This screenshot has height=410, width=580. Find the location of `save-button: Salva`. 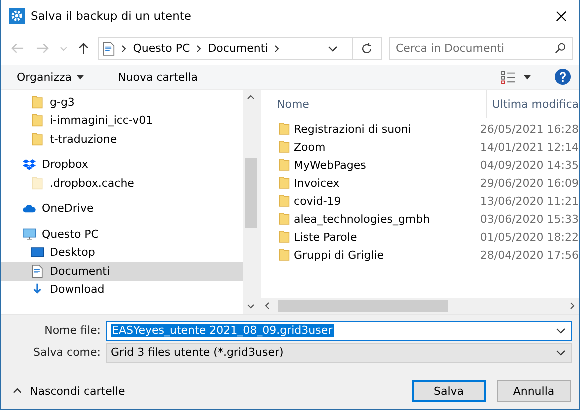

save-button: Salva is located at coordinates (449, 391).